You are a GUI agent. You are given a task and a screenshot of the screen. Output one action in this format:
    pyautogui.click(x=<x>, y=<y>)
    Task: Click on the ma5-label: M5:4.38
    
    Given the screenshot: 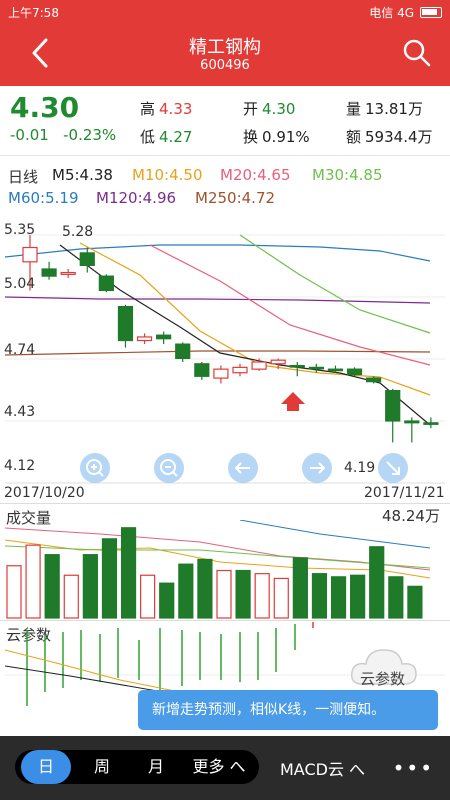 What is the action you would take?
    pyautogui.click(x=82, y=175)
    